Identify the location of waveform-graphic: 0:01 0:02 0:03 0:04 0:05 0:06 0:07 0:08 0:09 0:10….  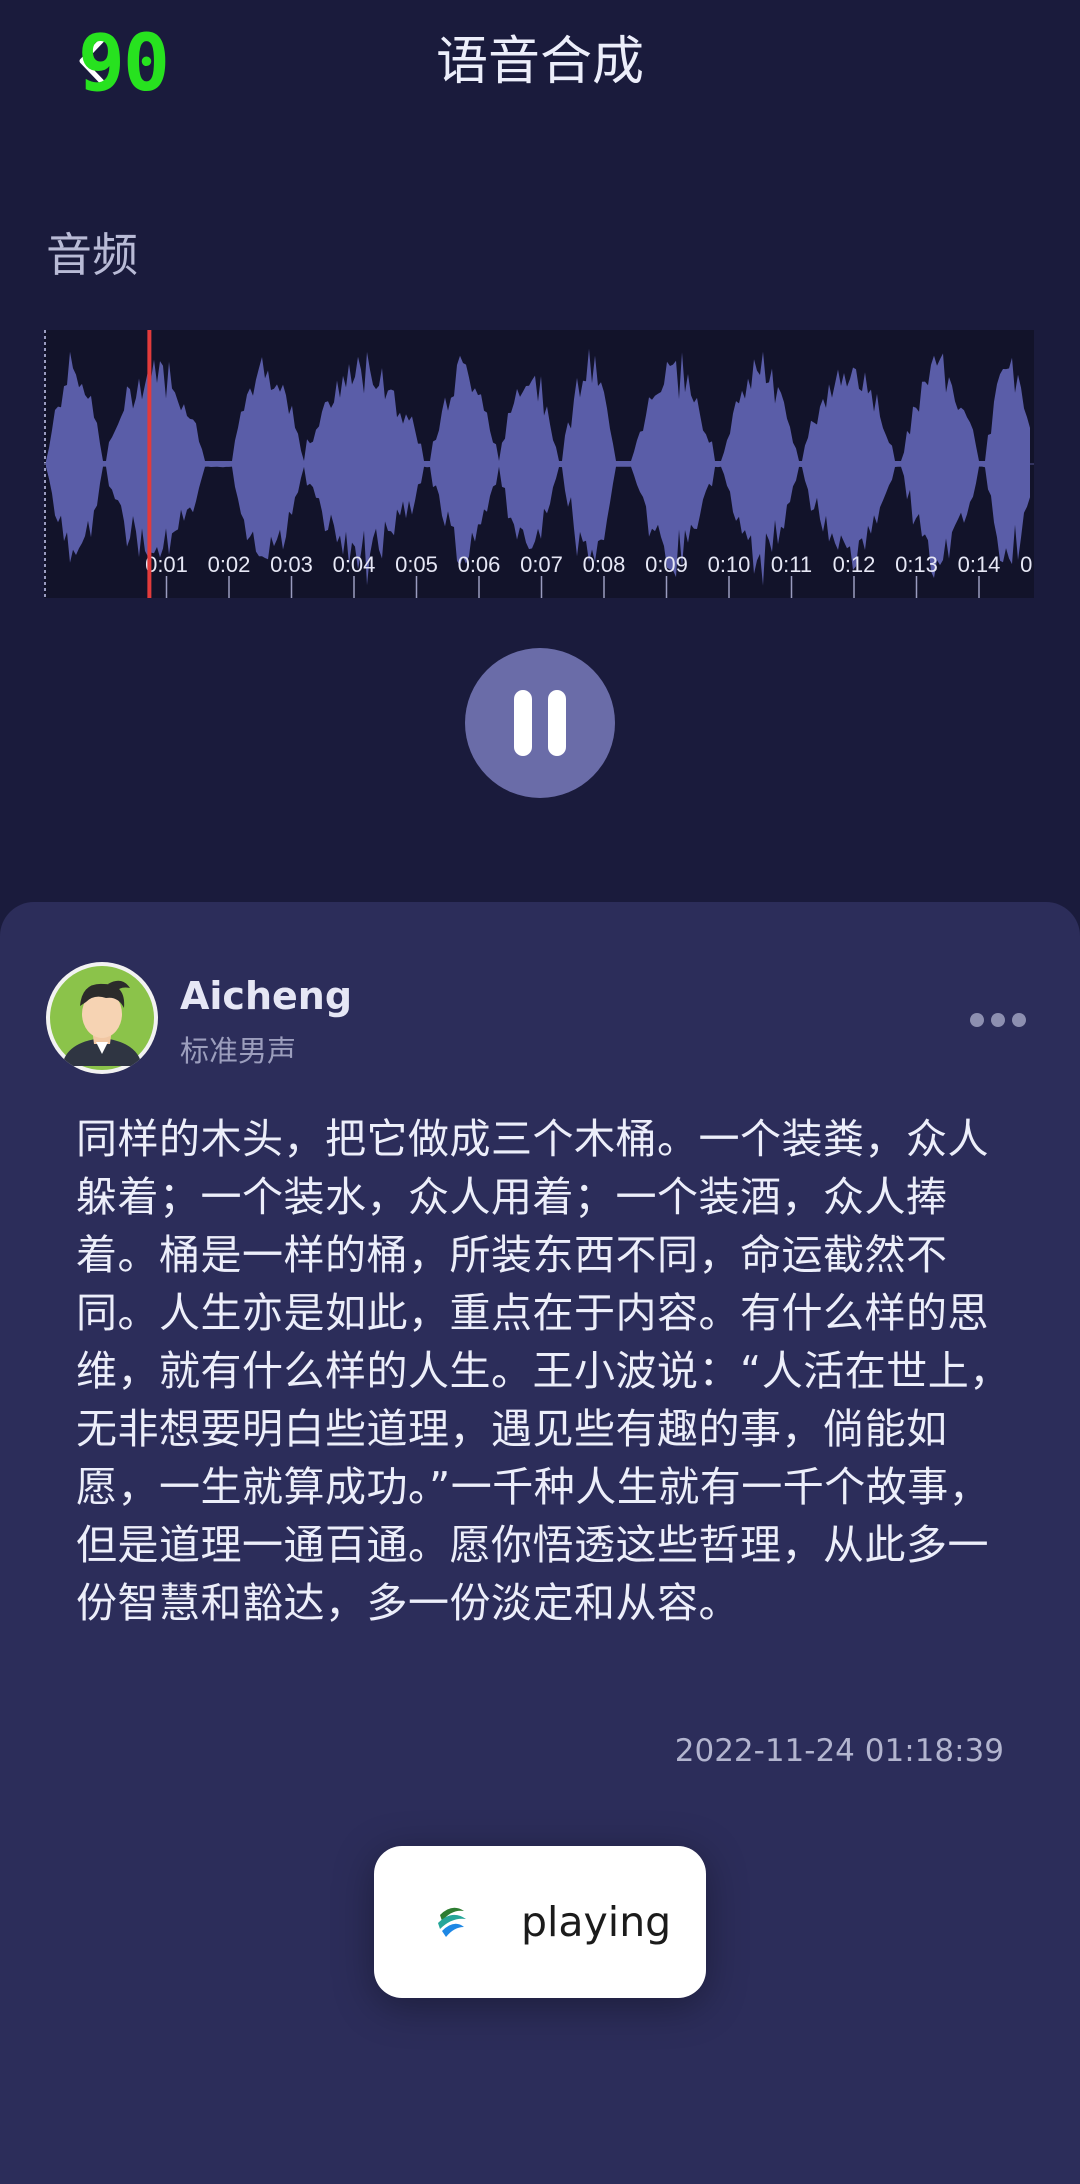
(539, 464).